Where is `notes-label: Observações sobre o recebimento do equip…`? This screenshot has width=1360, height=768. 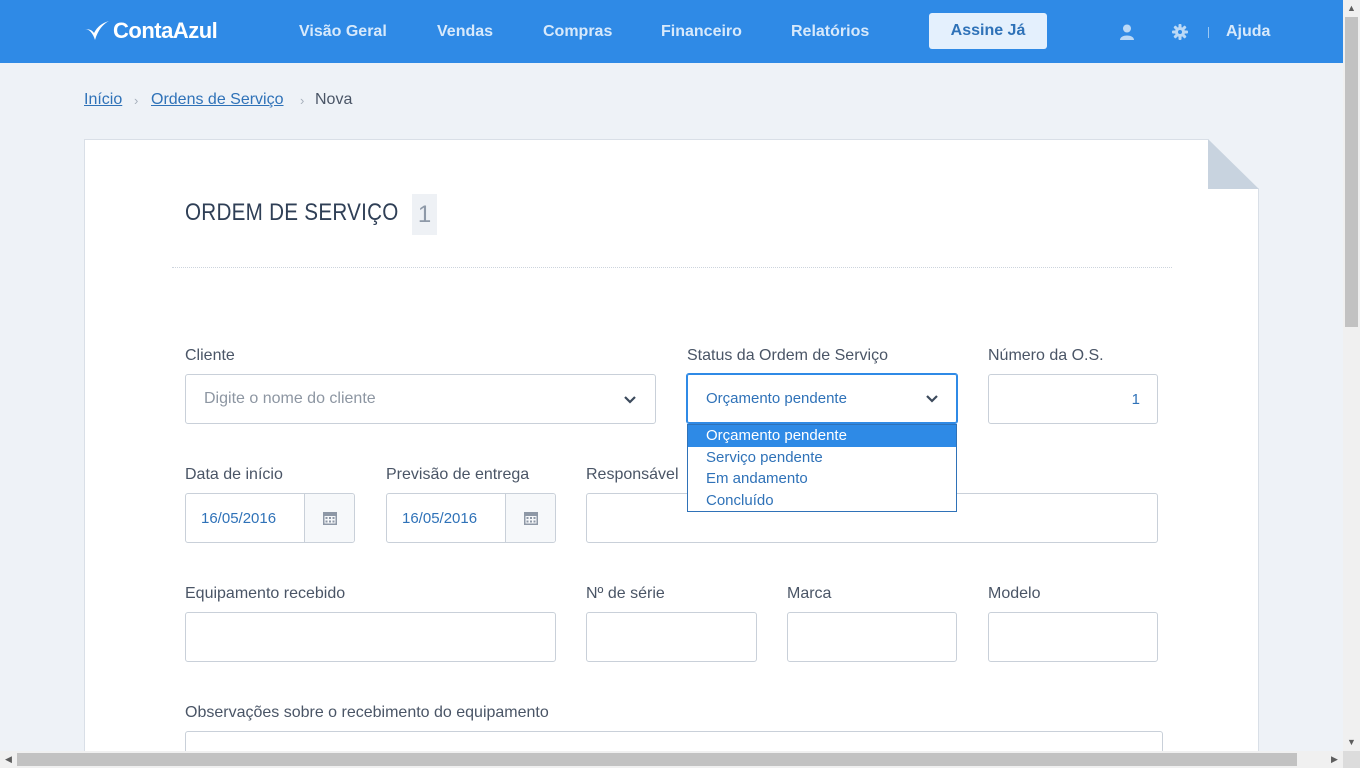
notes-label: Observações sobre o recebimento do equip… is located at coordinates (367, 712).